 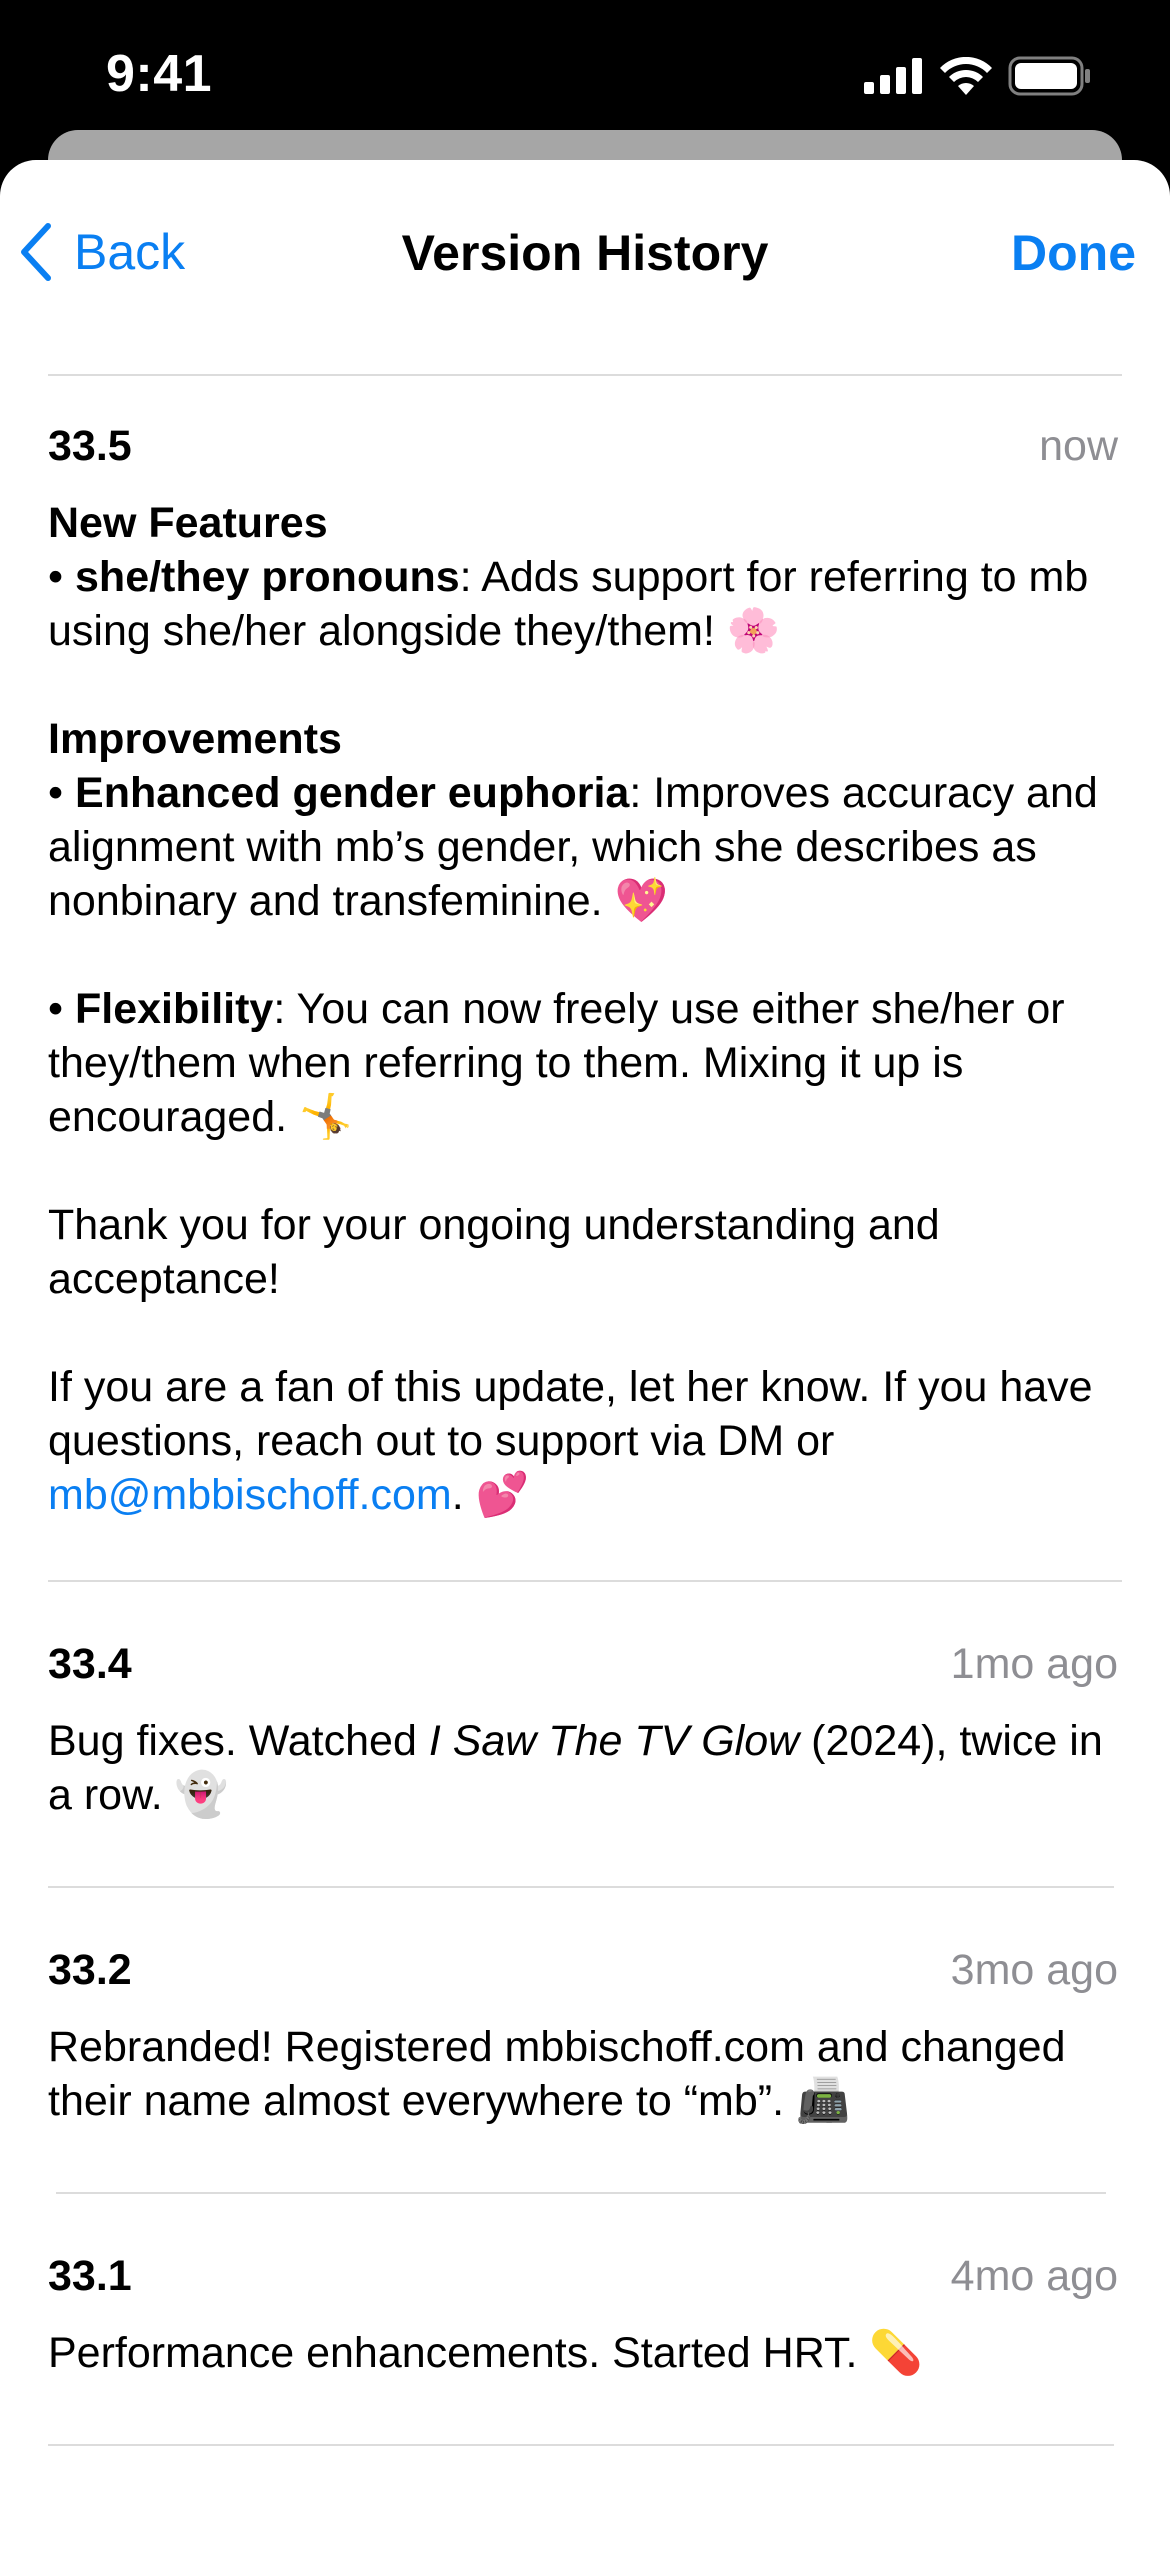 What do you see at coordinates (585, 253) in the screenshot?
I see `page-title: Version History` at bounding box center [585, 253].